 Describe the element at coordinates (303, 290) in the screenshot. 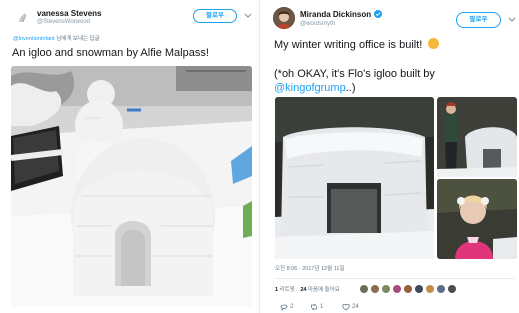

I see `likes-count: 24` at that location.